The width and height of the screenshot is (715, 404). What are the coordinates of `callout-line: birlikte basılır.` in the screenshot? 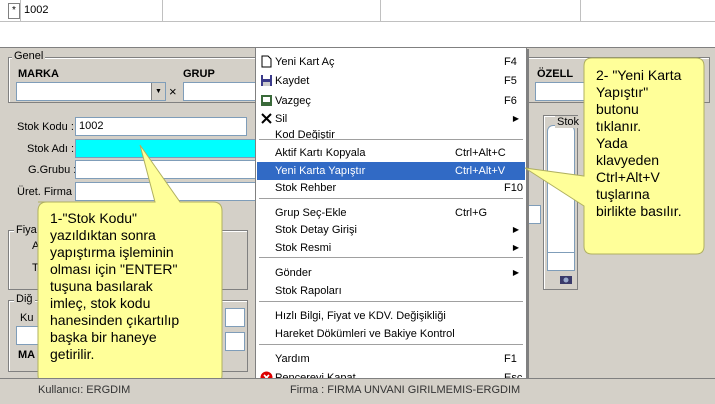 It's located at (639, 211).